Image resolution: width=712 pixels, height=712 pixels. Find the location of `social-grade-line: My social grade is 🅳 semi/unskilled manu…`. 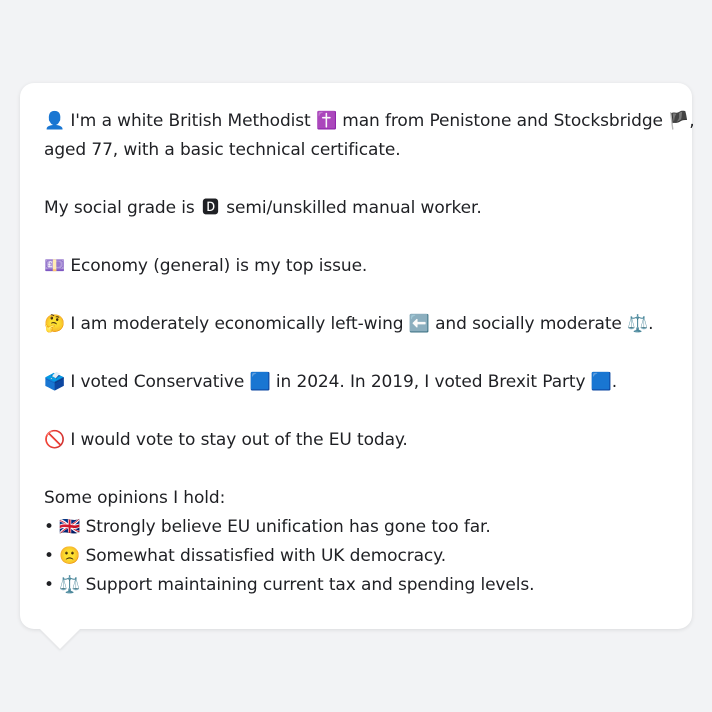

social-grade-line: My social grade is 🅳 semi/unskilled manu… is located at coordinates (359, 208).